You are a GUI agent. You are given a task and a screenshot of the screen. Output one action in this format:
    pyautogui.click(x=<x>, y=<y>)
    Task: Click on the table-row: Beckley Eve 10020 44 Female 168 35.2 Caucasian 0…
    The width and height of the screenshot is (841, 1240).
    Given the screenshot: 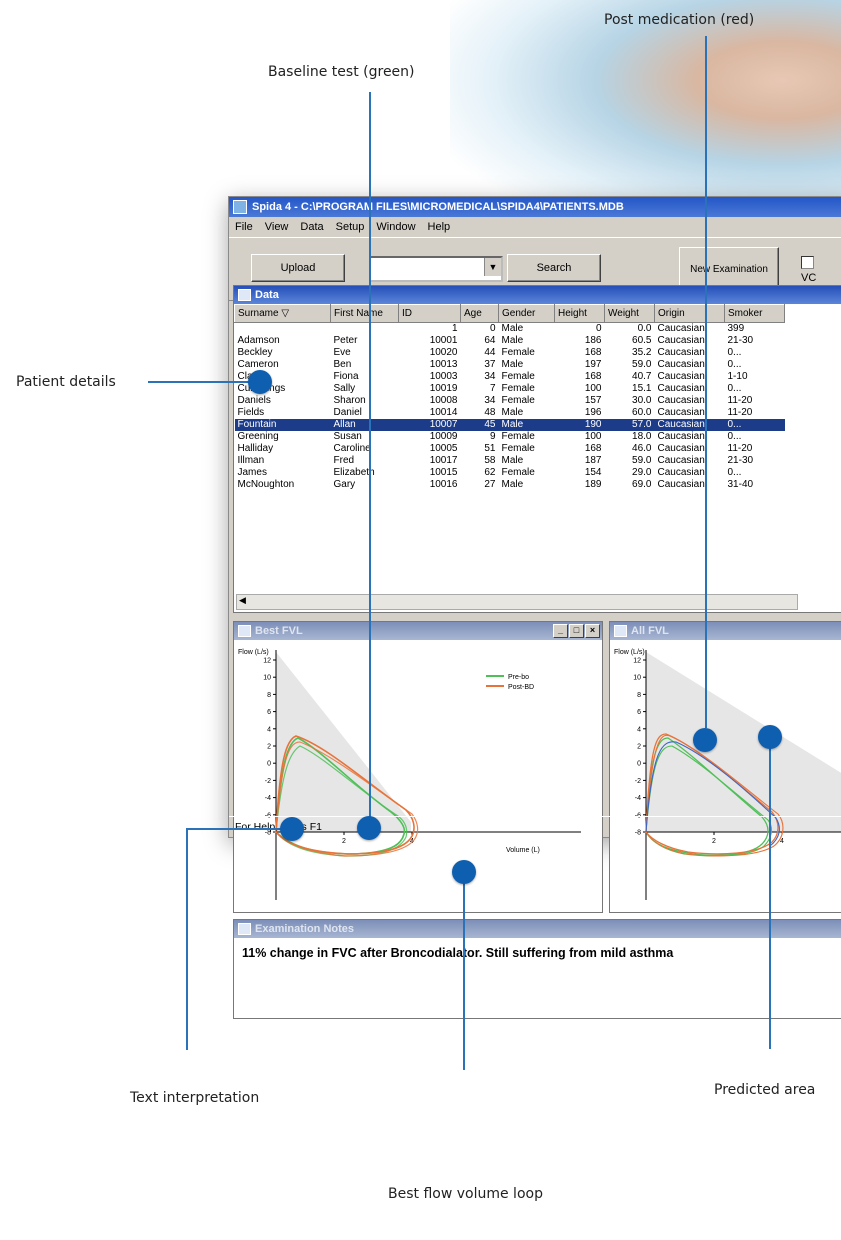 What is the action you would take?
    pyautogui.click(x=510, y=353)
    